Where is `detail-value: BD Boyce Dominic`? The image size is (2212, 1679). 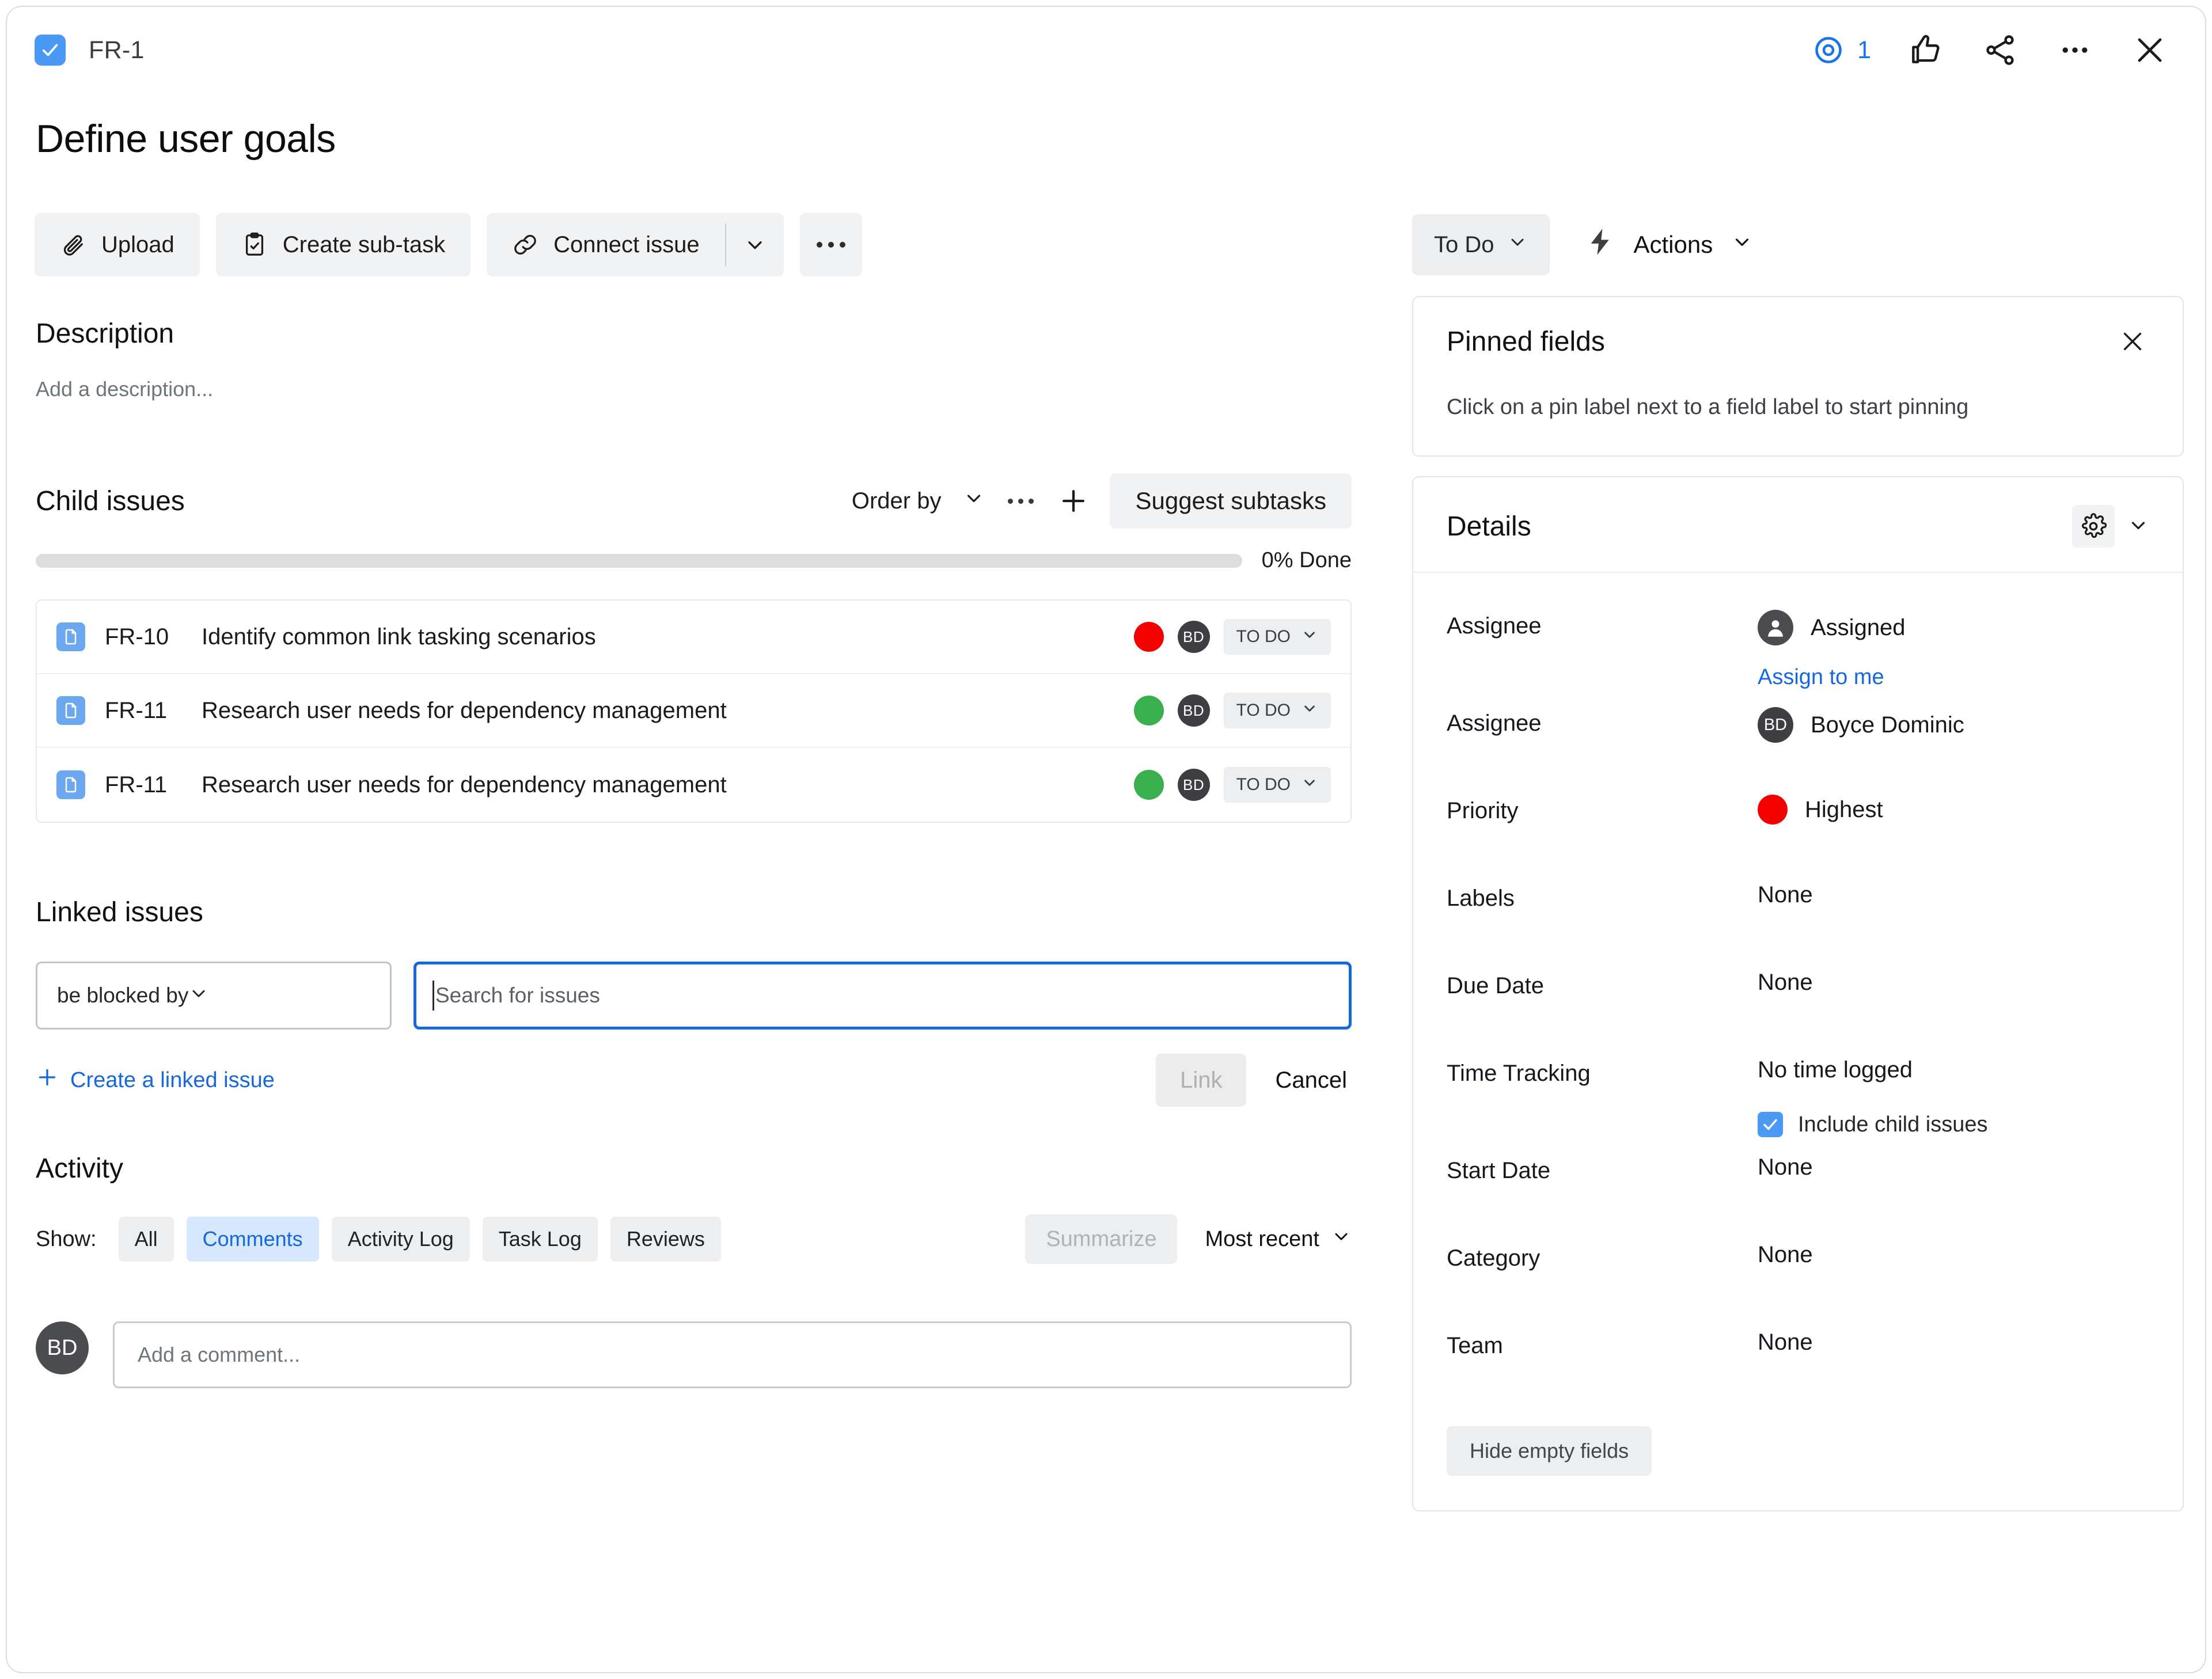 detail-value: BD Boyce Dominic is located at coordinates (1954, 725).